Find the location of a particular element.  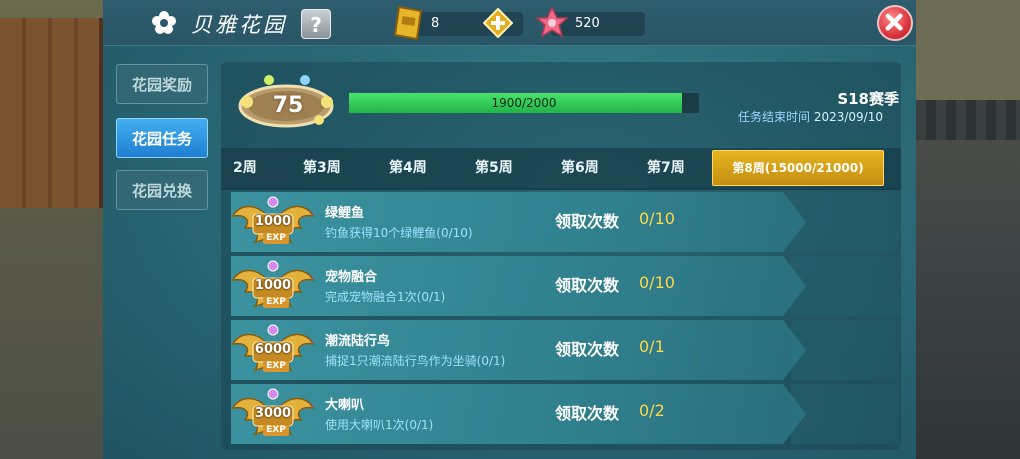

close-button is located at coordinates (895, 23).